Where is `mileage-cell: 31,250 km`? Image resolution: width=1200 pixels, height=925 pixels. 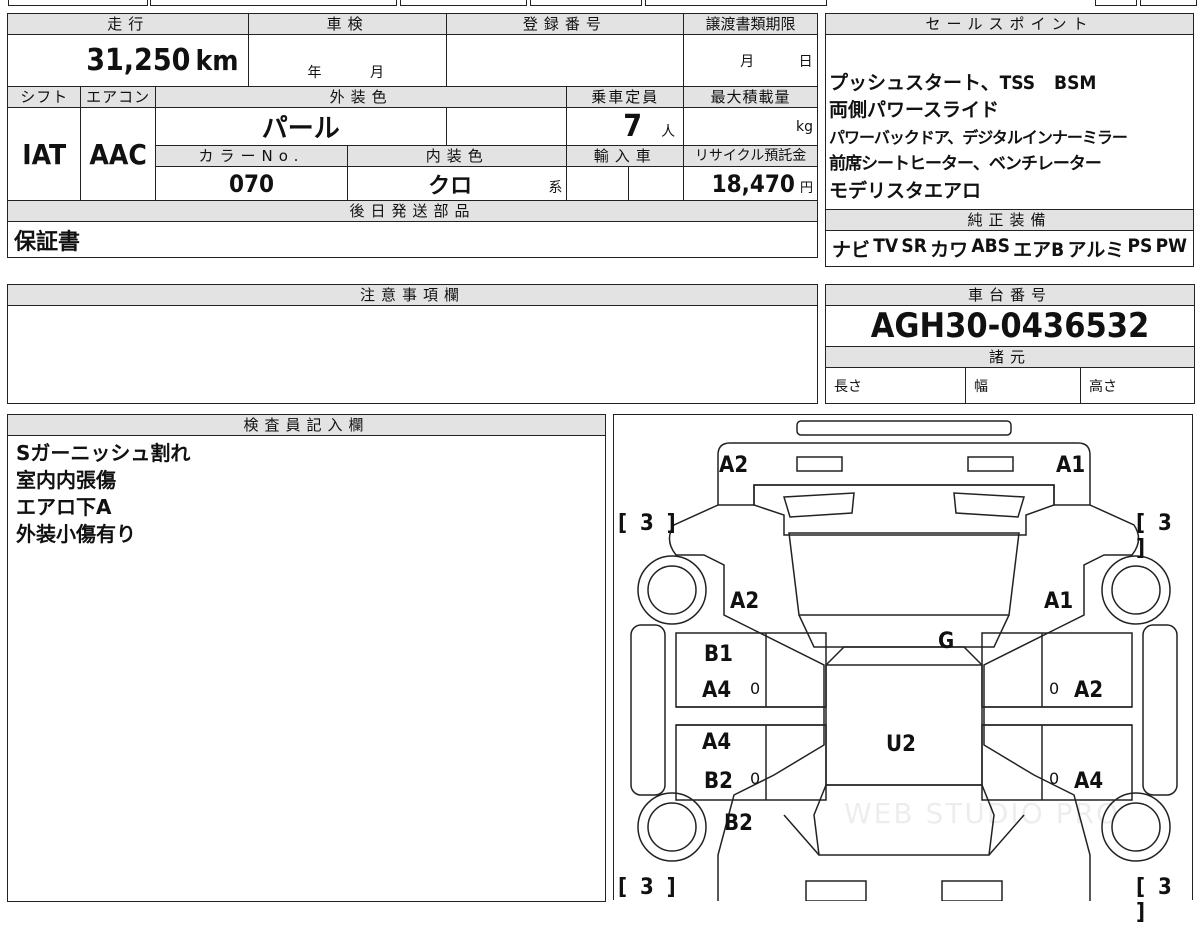 mileage-cell: 31,250 km is located at coordinates (128, 60).